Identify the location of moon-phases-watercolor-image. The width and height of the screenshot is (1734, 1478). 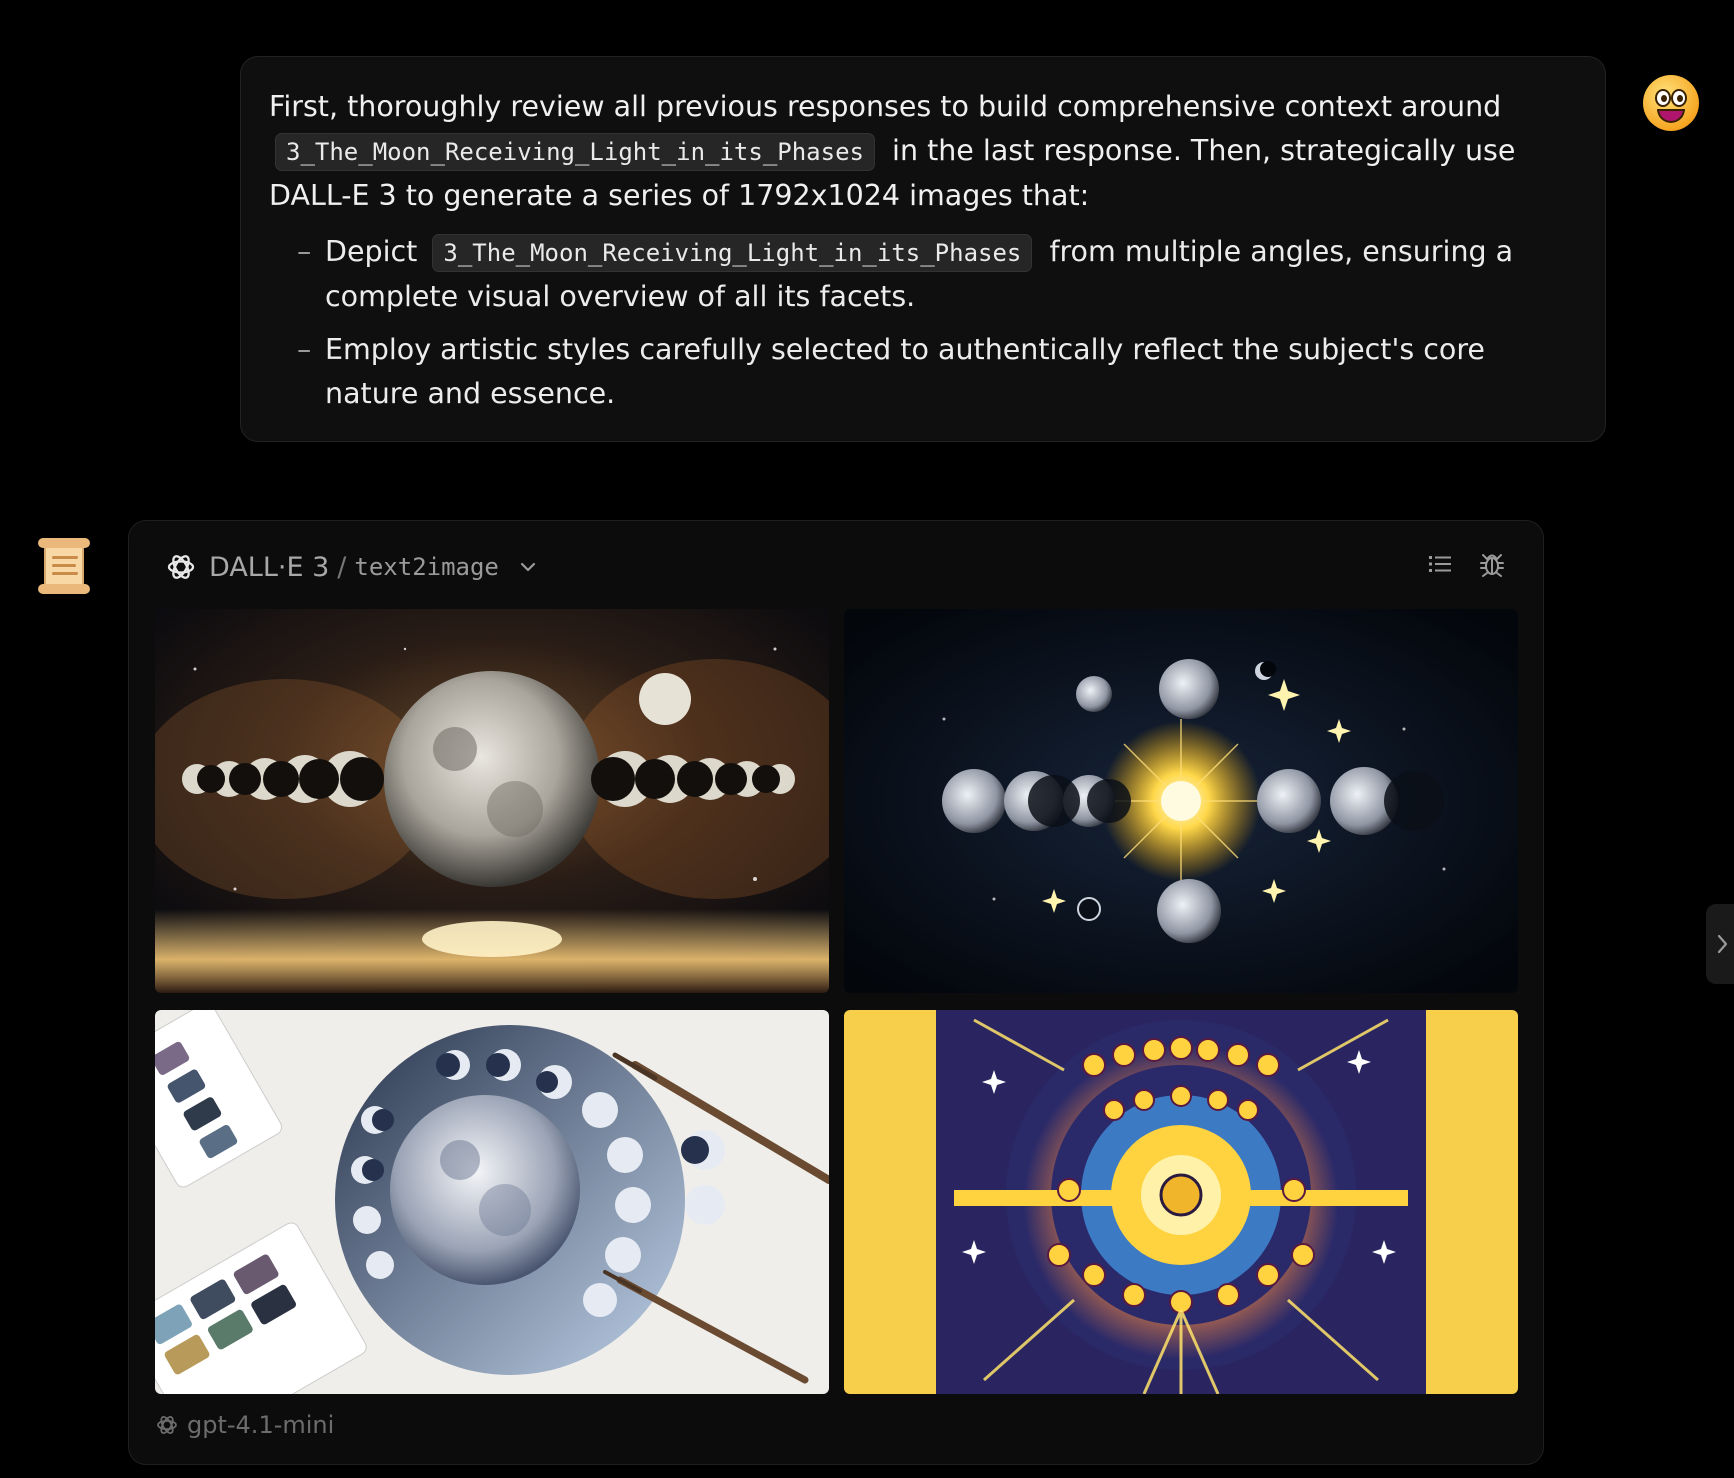
(492, 1202).